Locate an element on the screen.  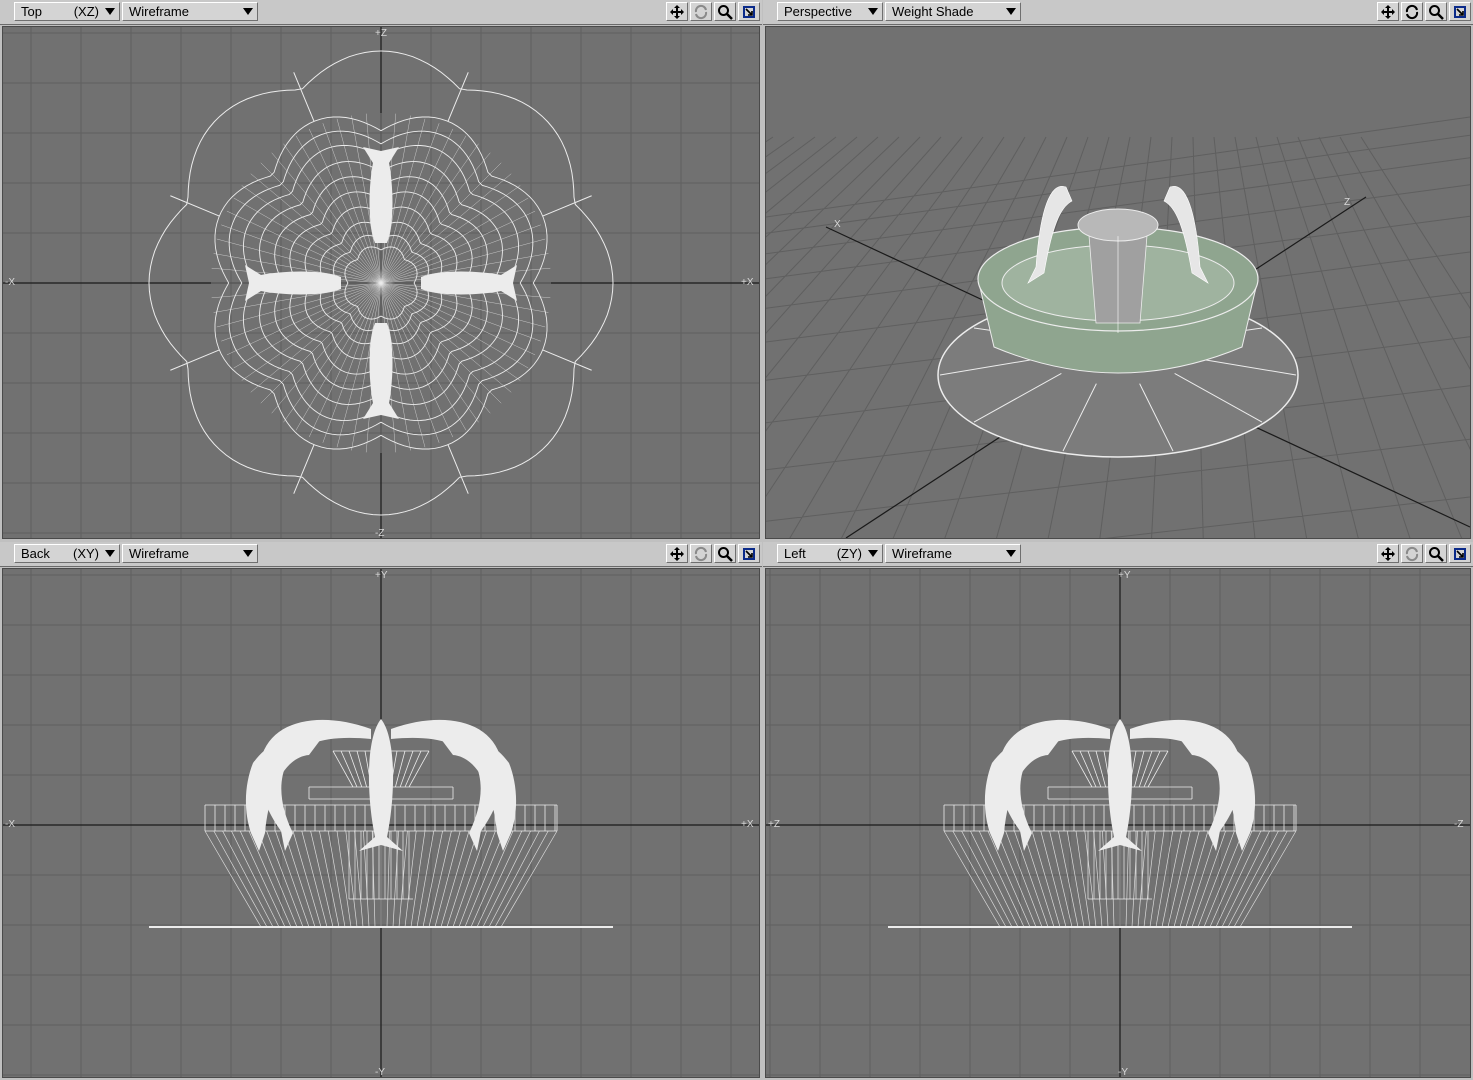
viewport-header: Left (ZY) Wireframe is located at coordinates (1118, 554).